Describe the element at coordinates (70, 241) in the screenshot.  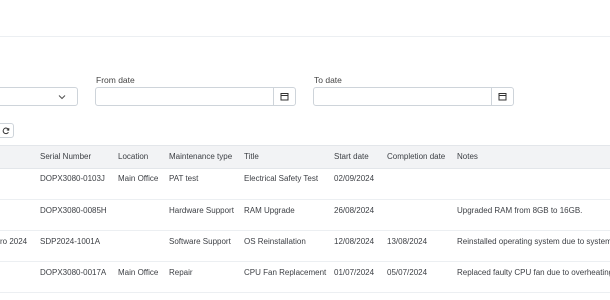
I see `cell-serial: SDP2024-1001A` at that location.